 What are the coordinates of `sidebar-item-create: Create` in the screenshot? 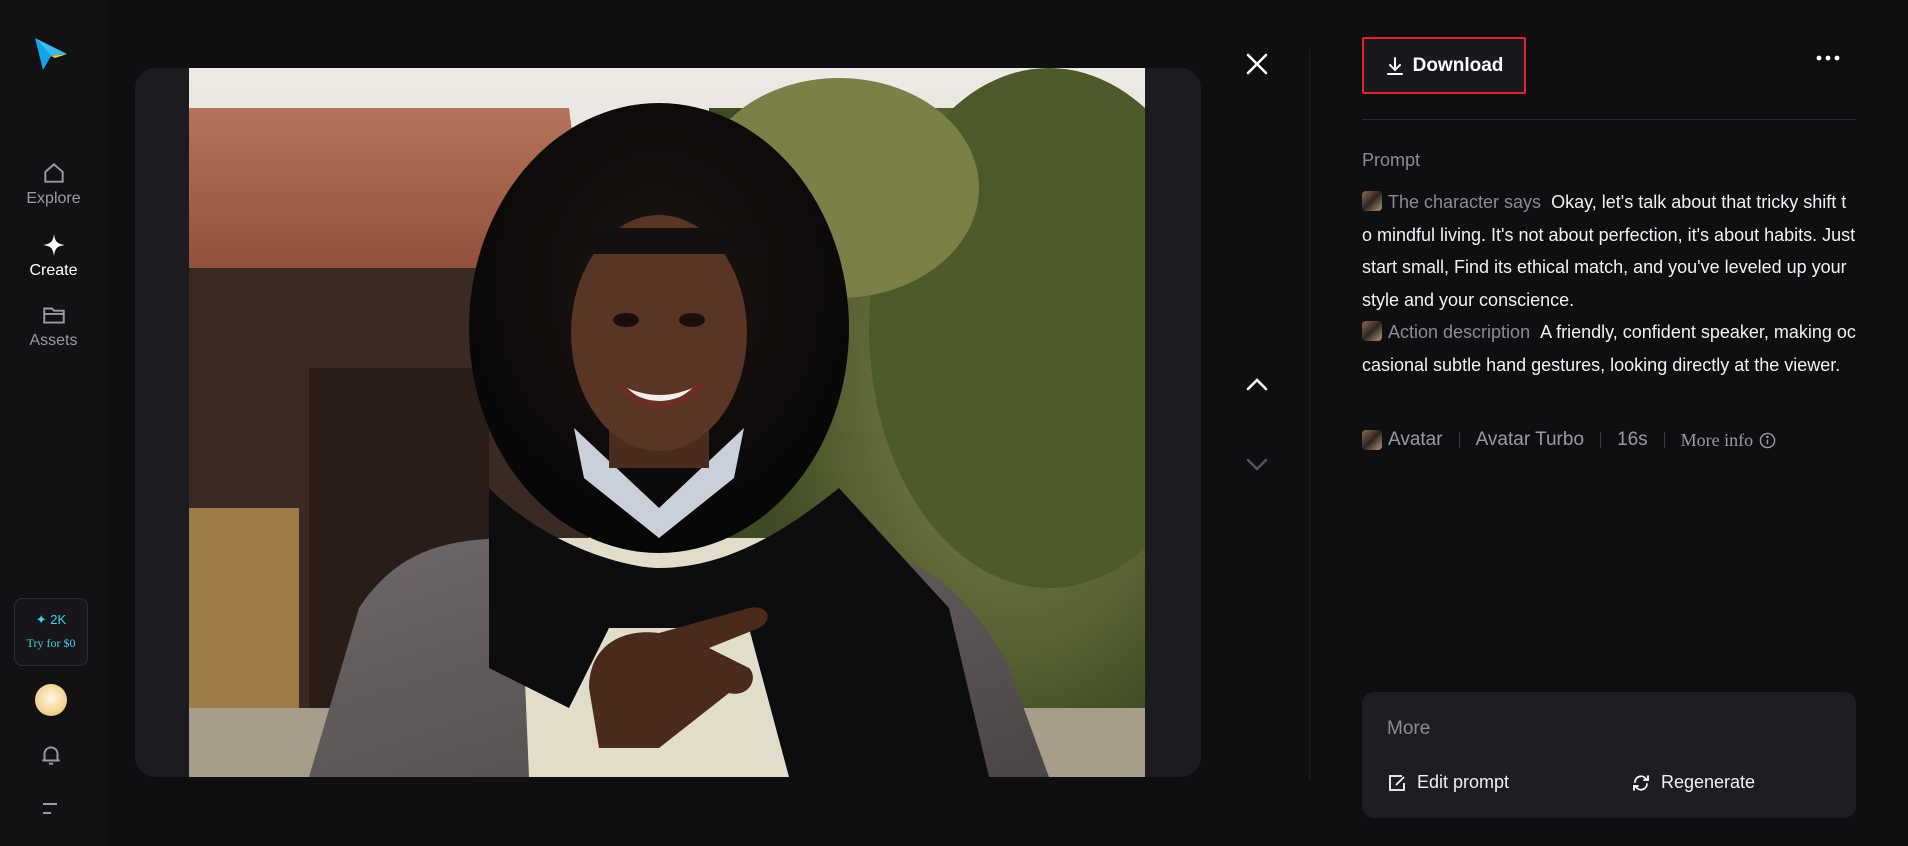 It's located at (53, 256).